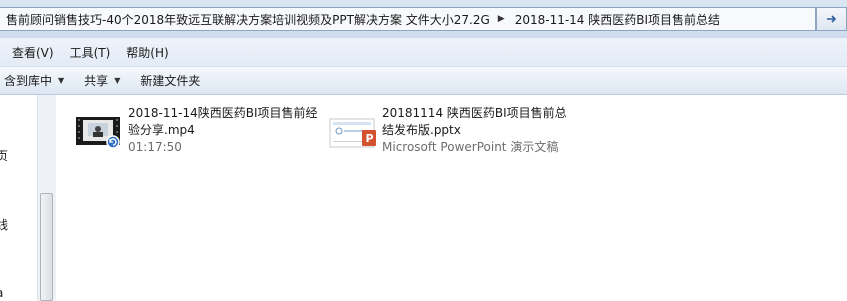  Describe the element at coordinates (223, 113) in the screenshot. I see `file-name: 2018-11-14陕西医药BI项目售前经` at that location.